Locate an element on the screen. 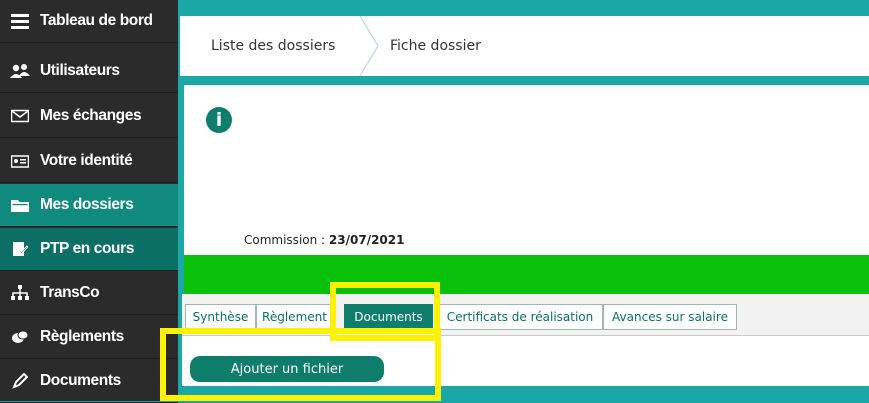  pen-icon is located at coordinates (20, 381).